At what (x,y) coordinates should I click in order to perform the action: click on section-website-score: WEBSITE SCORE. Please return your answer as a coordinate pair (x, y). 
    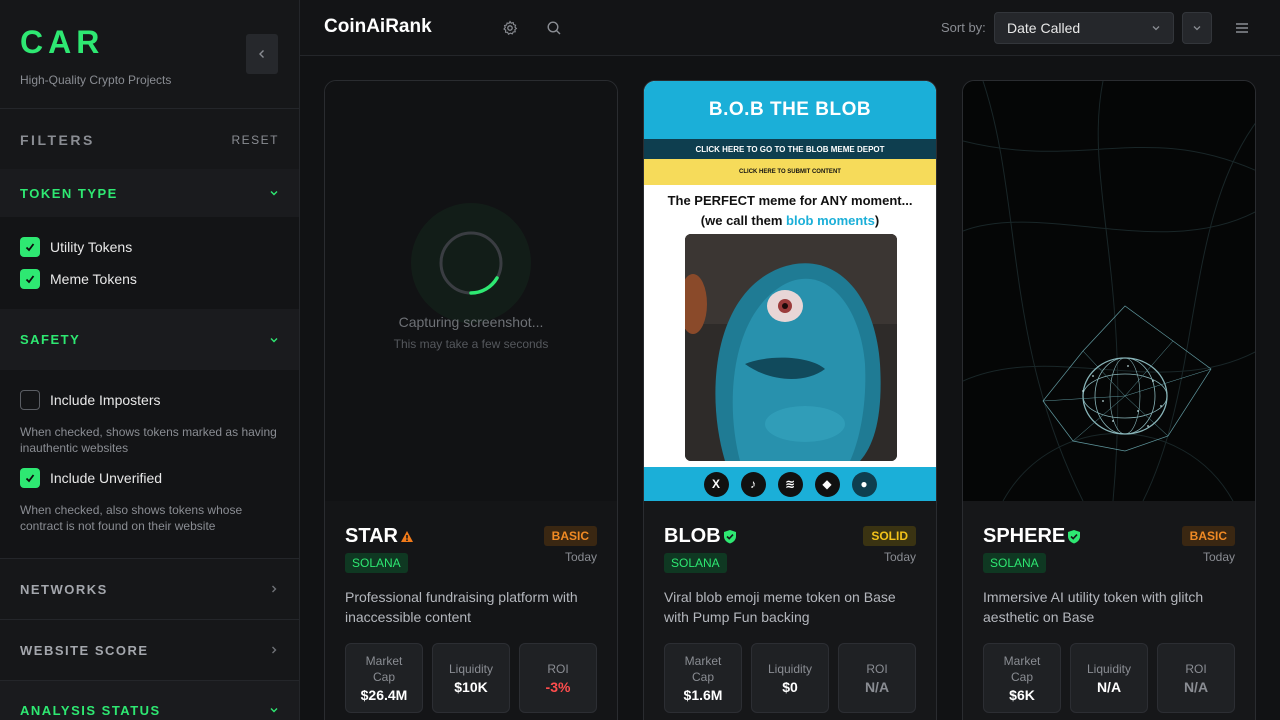
    Looking at the image, I should click on (149, 649).